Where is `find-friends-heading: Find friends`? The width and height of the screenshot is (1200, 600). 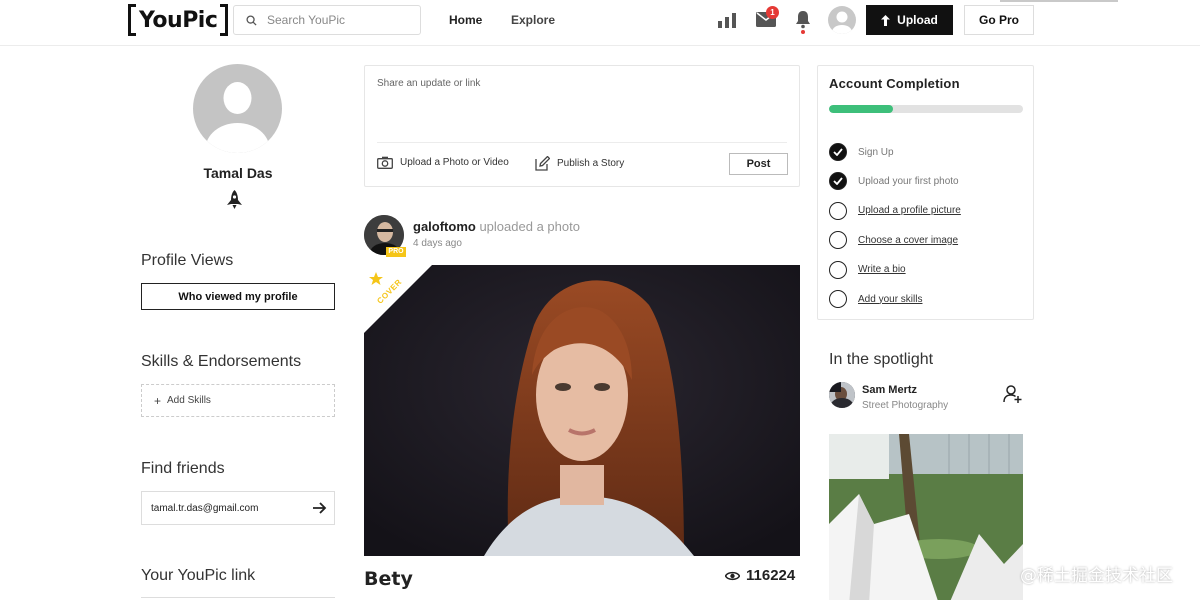
find-friends-heading: Find friends is located at coordinates (183, 468).